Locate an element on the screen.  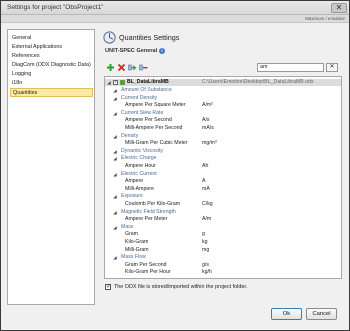
add-child-icon is located at coordinates (132, 67).